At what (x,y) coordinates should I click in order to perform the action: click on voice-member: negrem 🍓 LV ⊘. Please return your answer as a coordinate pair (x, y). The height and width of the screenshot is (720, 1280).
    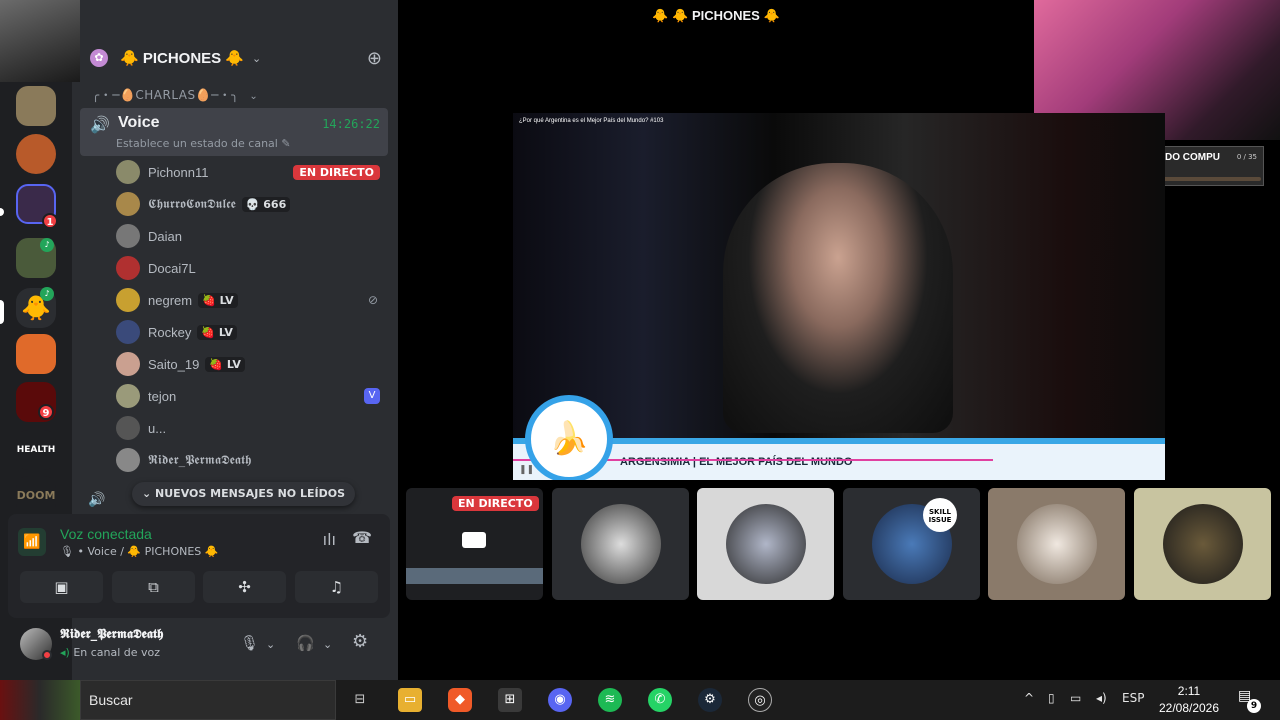
    Looking at the image, I should click on (252, 300).